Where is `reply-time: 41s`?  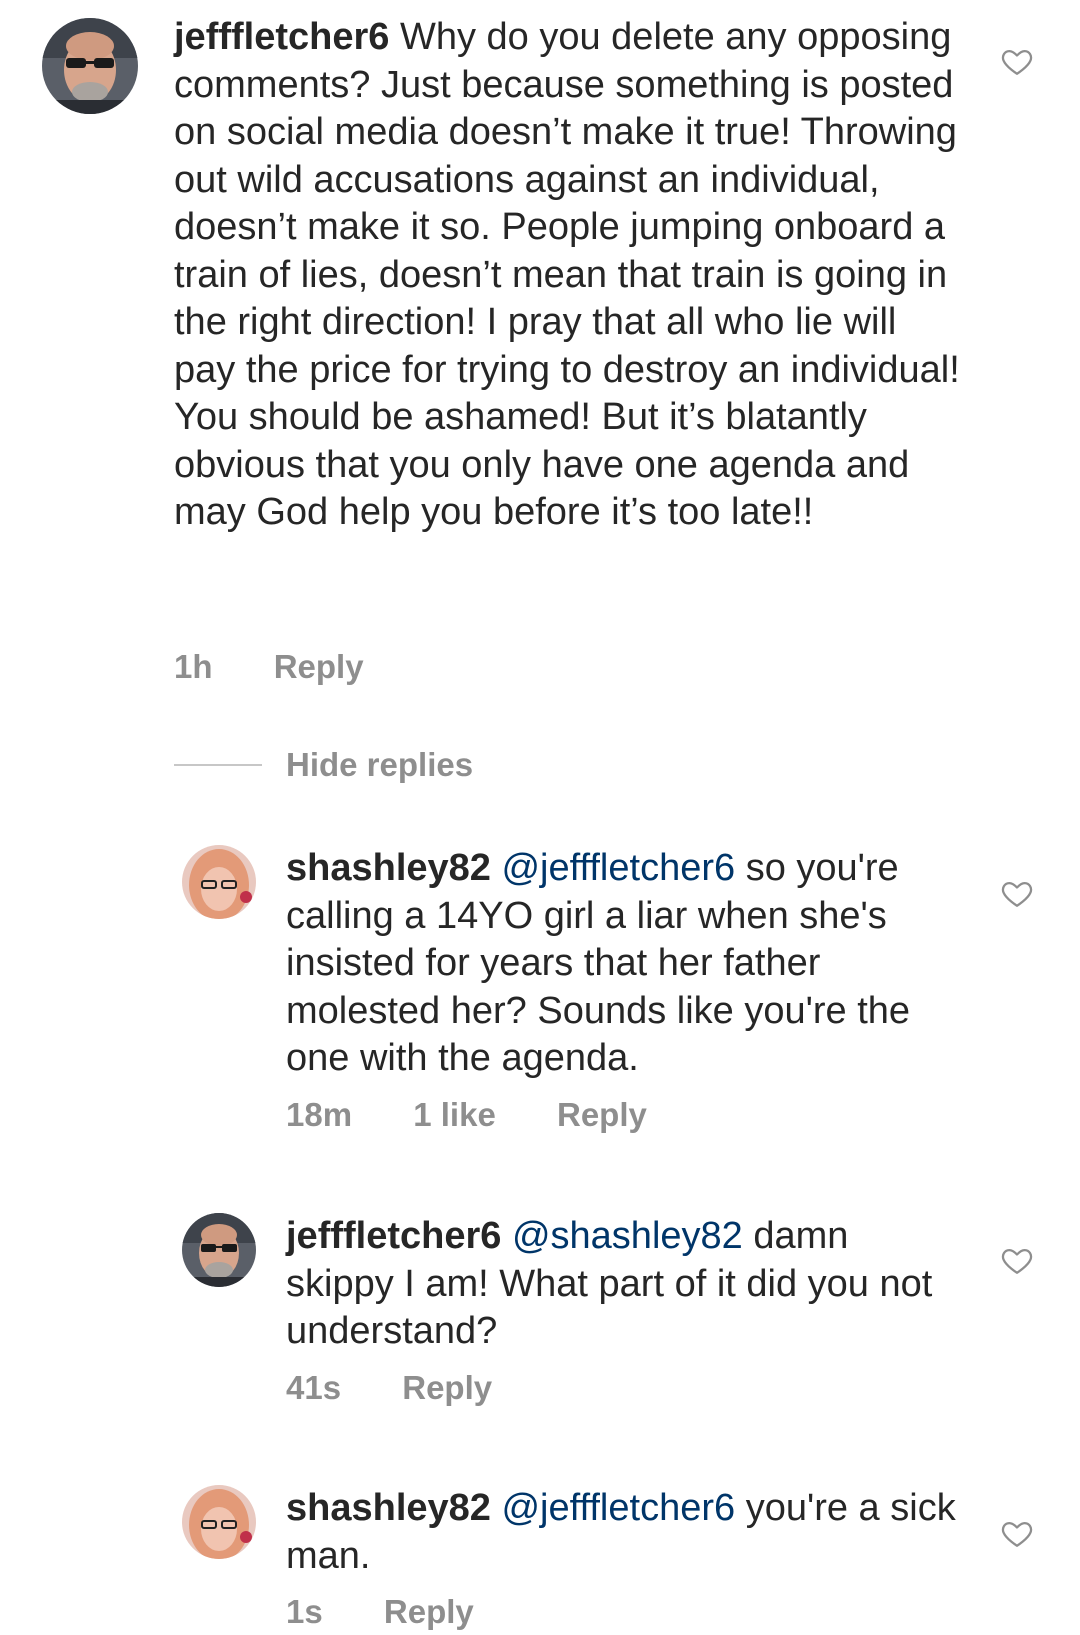 reply-time: 41s is located at coordinates (314, 1387).